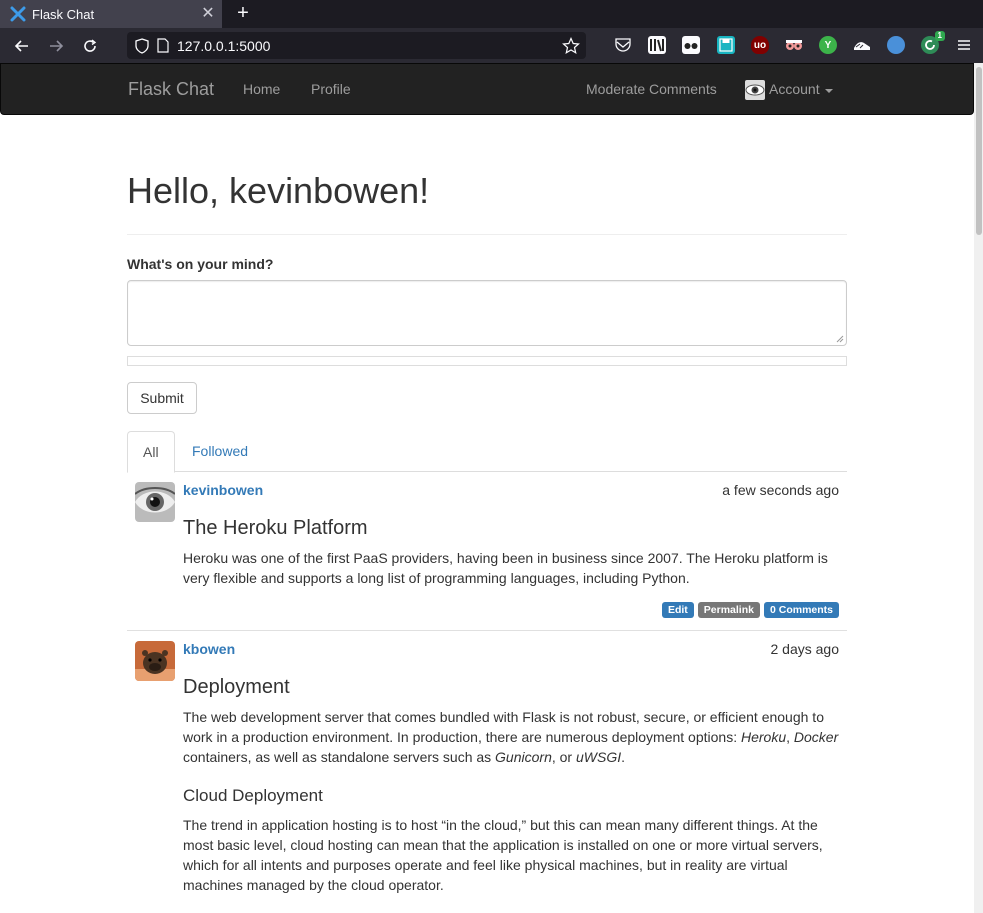  Describe the element at coordinates (487, 313) in the screenshot. I see `post-textarea` at that location.